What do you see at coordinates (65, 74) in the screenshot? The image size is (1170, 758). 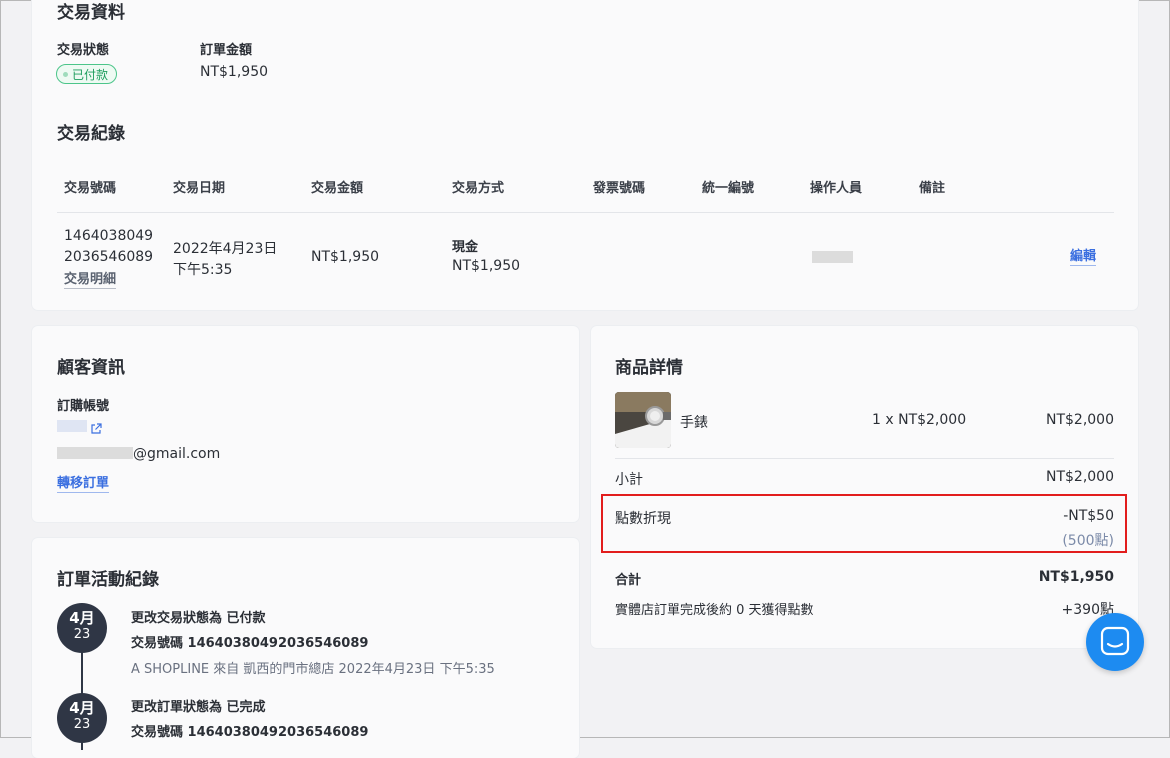 I see `status-dot-icon` at bounding box center [65, 74].